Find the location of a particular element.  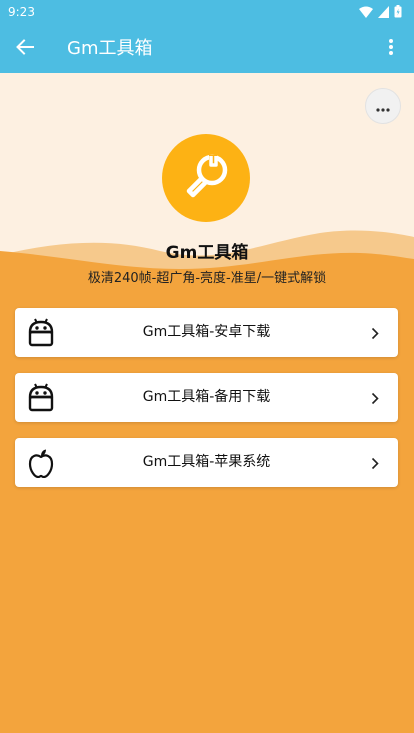

hero-subtitle: 极清240帧-超广角-亮度-准星/一键式解锁 is located at coordinates (207, 278).